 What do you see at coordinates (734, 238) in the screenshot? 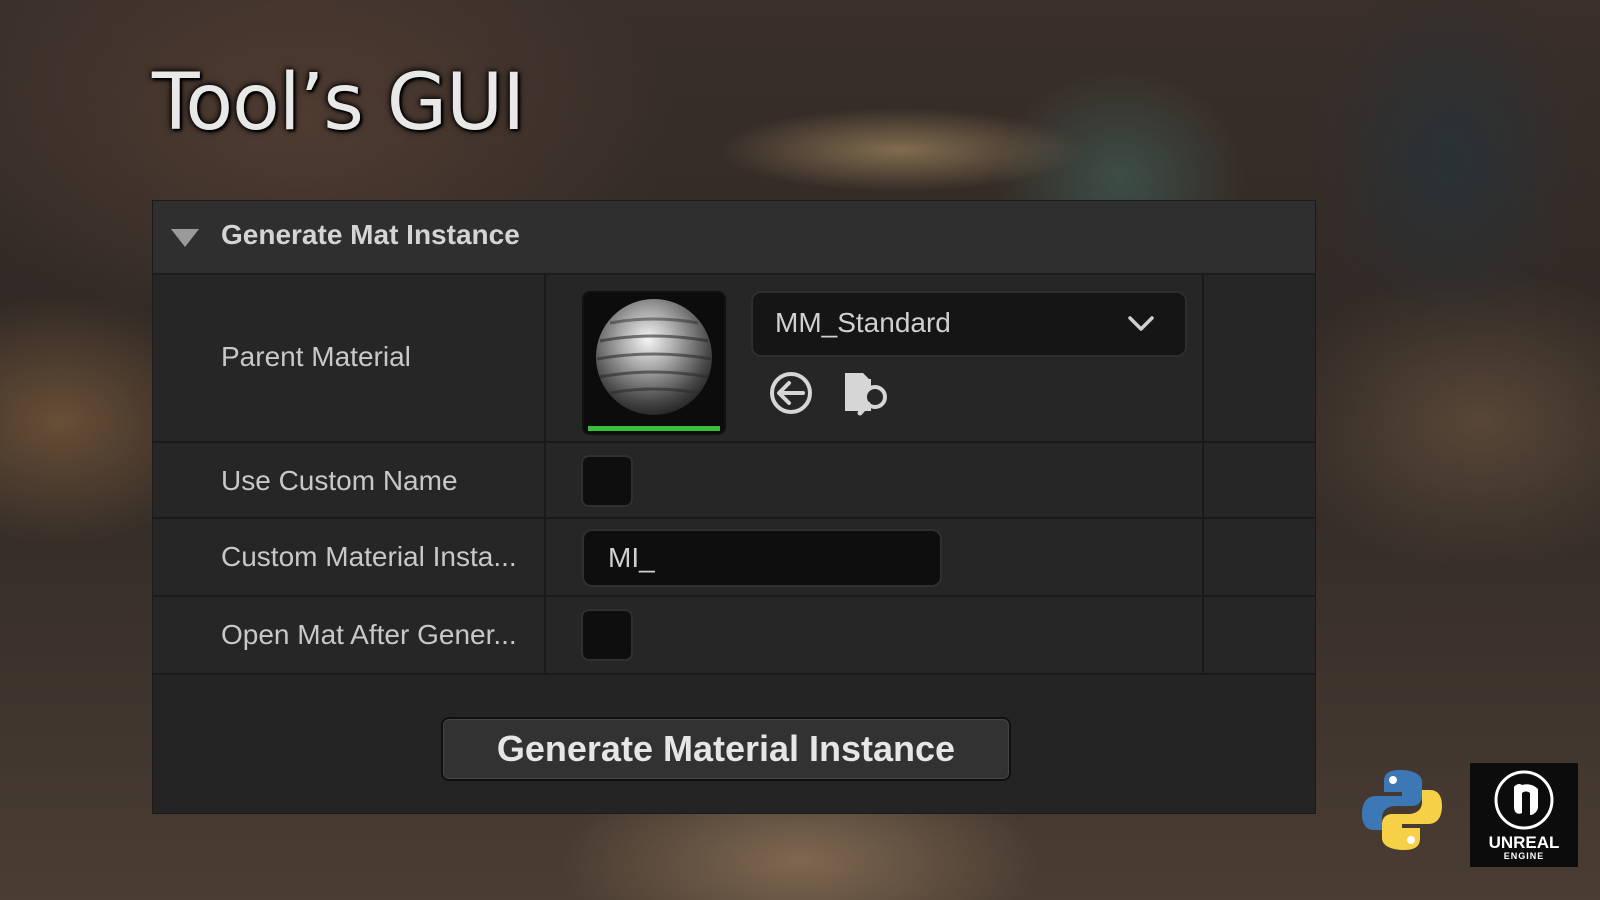
I see `section-header: Generate Mat Instance` at bounding box center [734, 238].